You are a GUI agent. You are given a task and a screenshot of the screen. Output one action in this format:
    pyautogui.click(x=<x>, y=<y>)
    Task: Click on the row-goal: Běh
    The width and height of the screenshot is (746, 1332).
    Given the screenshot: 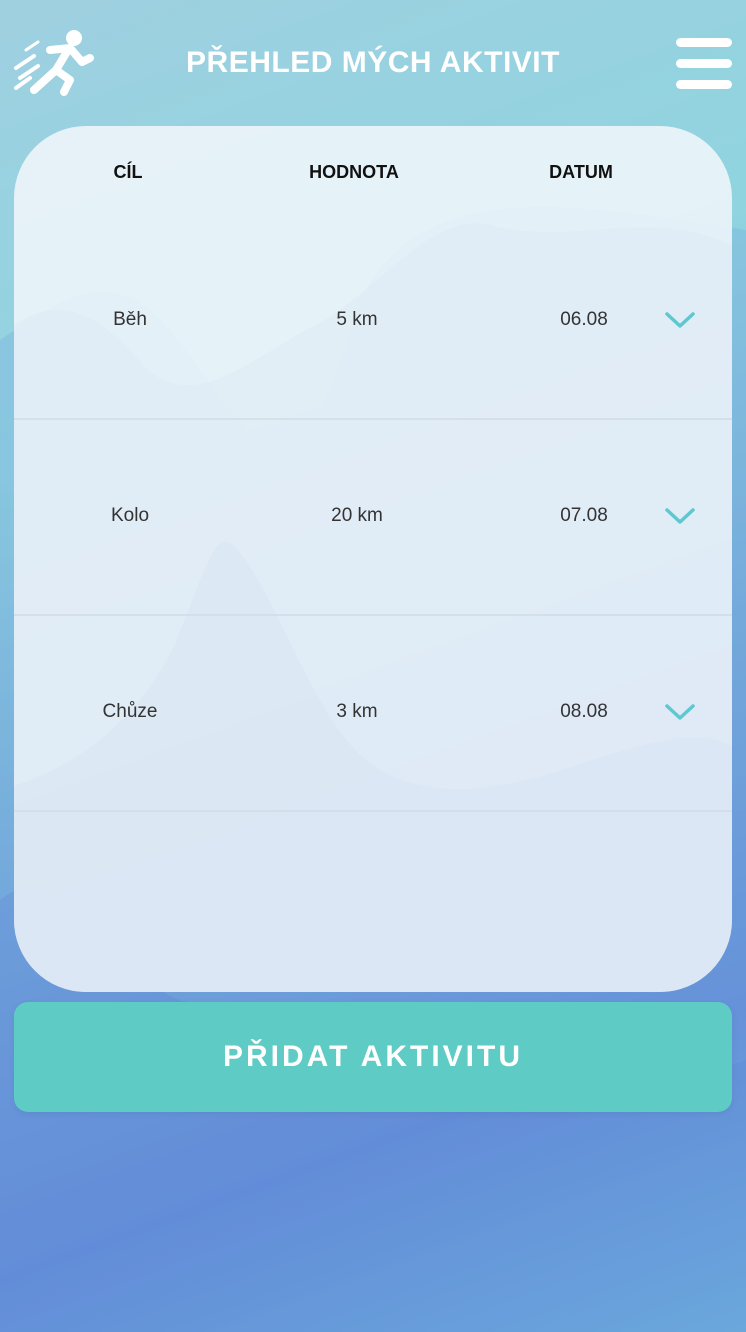 What is the action you would take?
    pyautogui.click(x=130, y=319)
    